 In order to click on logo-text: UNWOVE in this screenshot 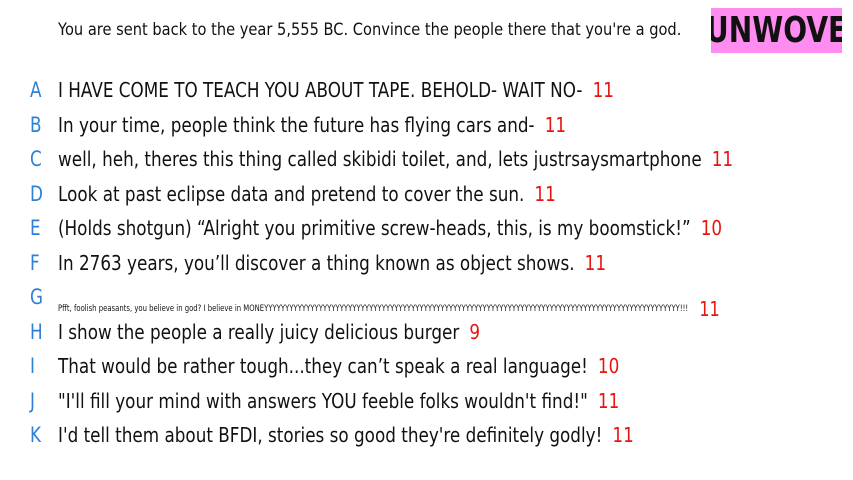, I will do `click(776, 30)`.